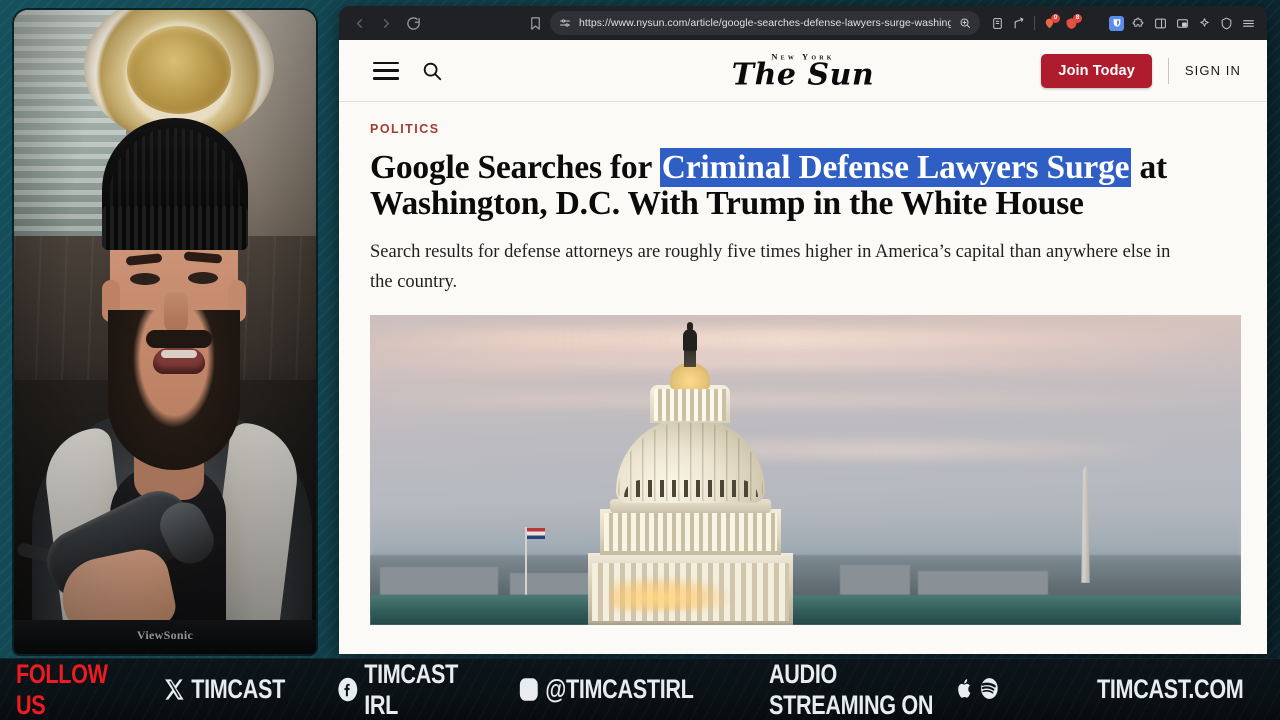 This screenshot has width=1280, height=720. Describe the element at coordinates (175, 689) in the screenshot. I see `x-twitter-icon` at that location.